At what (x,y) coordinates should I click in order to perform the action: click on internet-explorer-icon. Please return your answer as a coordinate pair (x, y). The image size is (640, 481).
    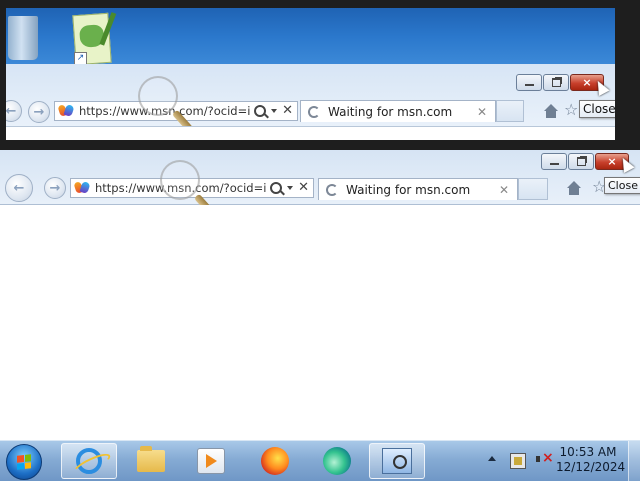
    Looking at the image, I should click on (89, 461).